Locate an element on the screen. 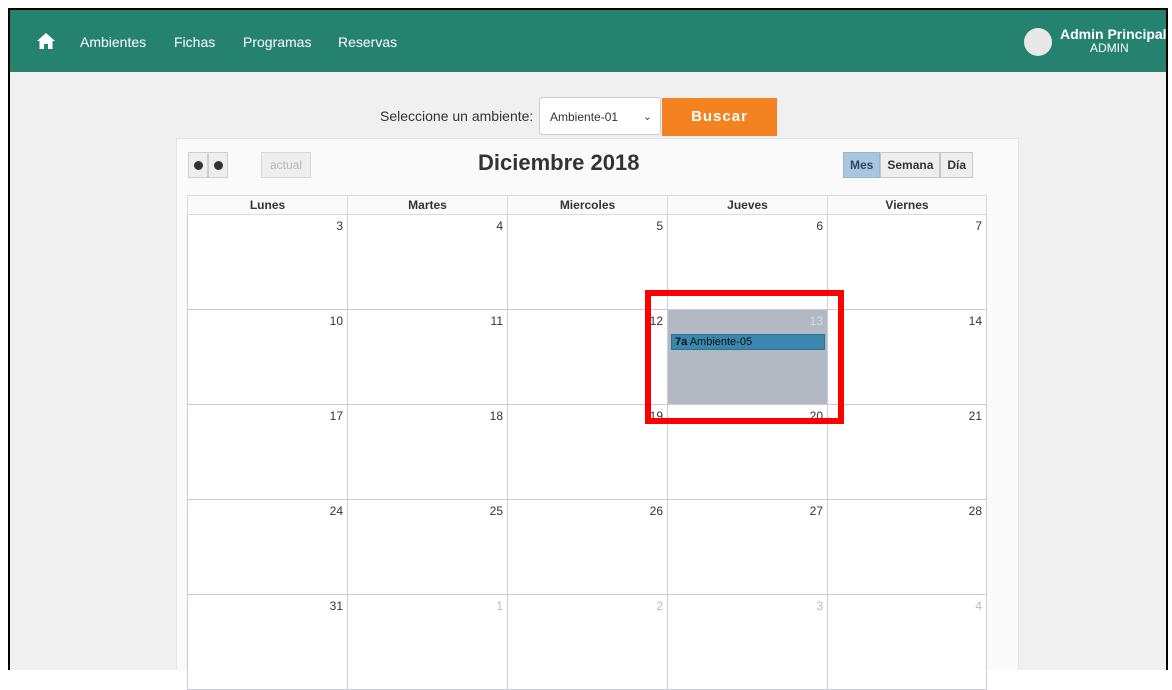 The width and height of the screenshot is (1172, 690). circle-left-icon is located at coordinates (198, 165).